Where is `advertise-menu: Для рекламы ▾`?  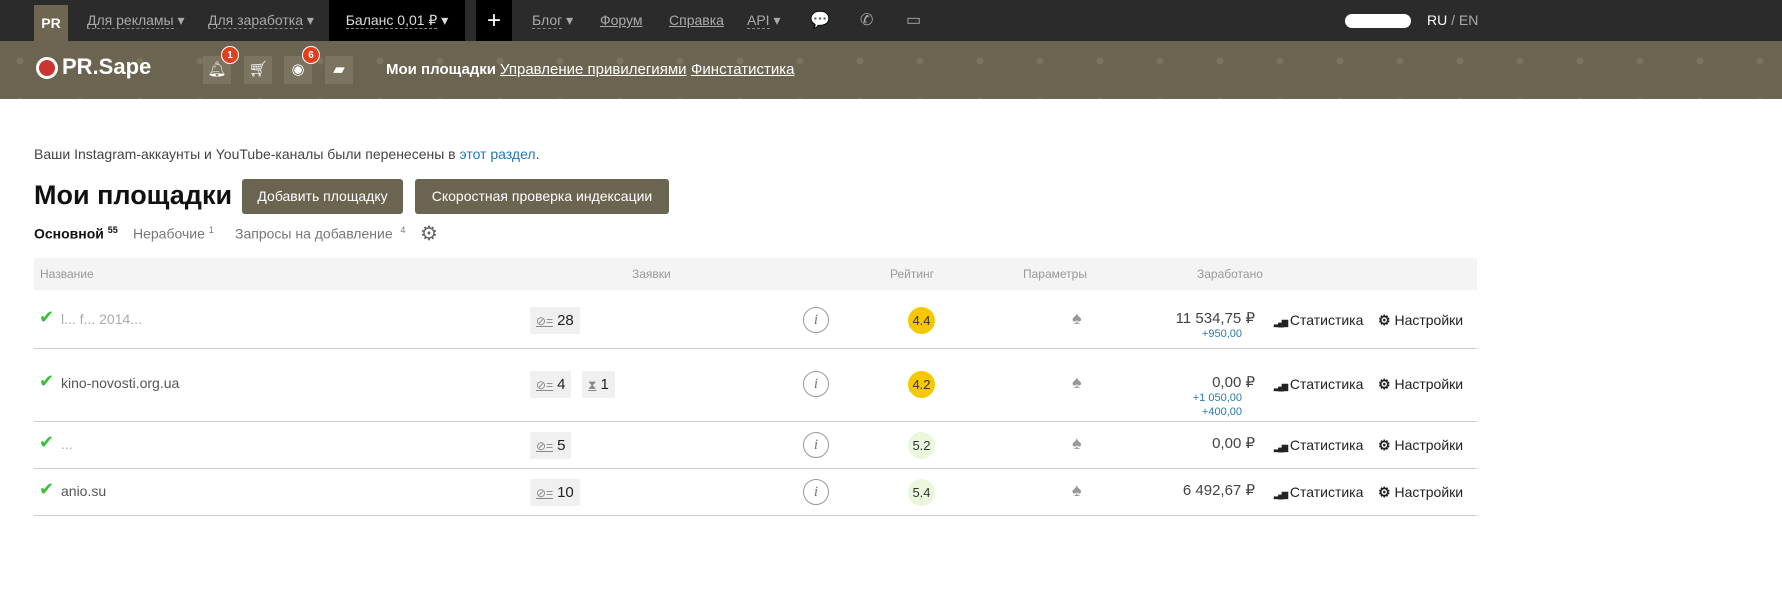 advertise-menu: Для рекламы ▾ is located at coordinates (136, 20).